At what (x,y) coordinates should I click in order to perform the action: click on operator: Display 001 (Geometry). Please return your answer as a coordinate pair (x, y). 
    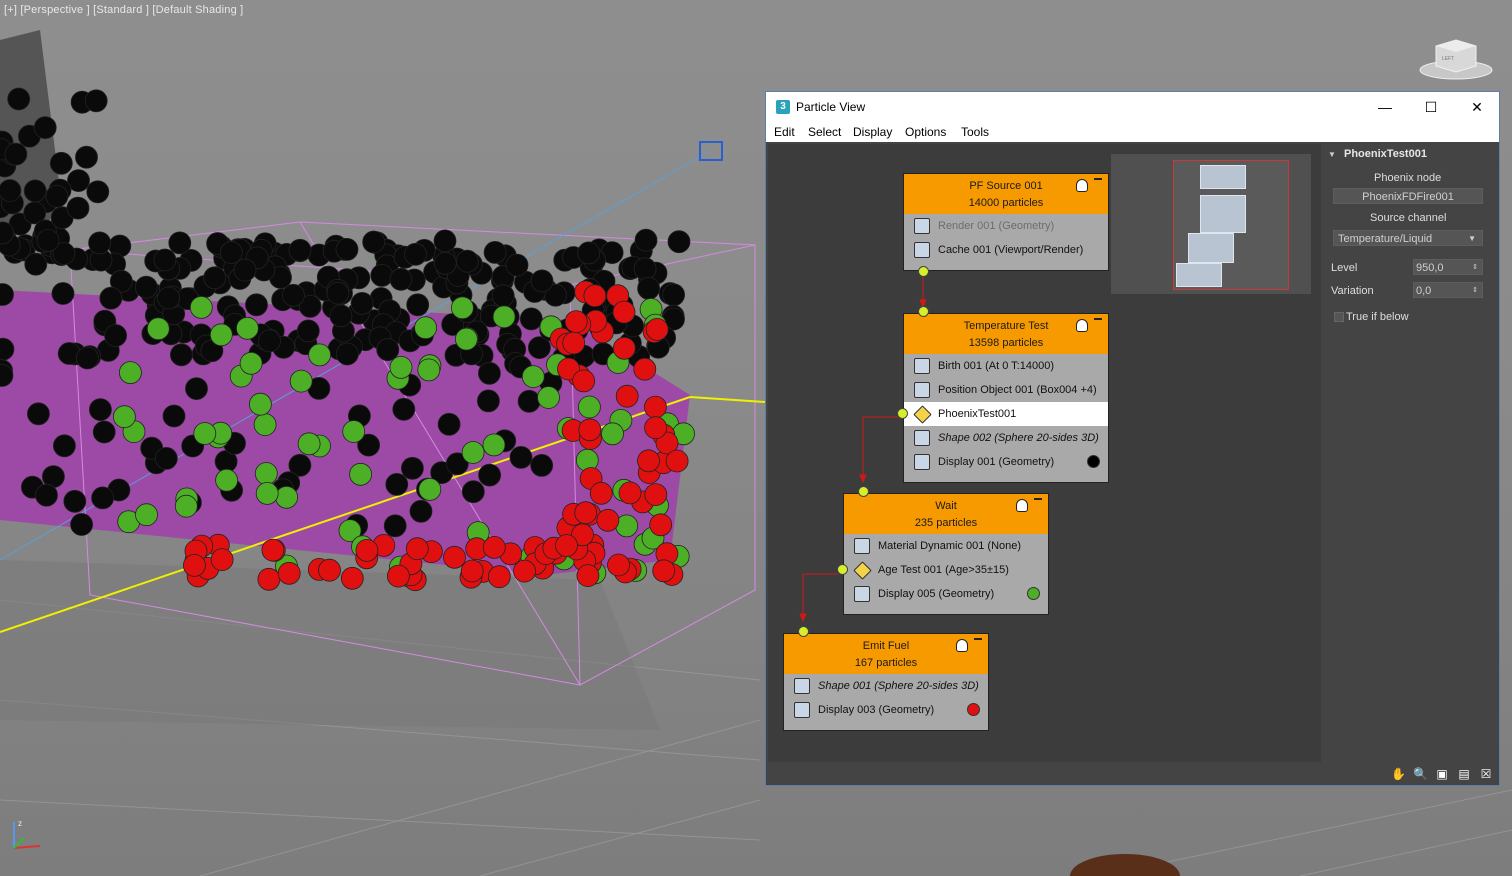
    Looking at the image, I should click on (1006, 462).